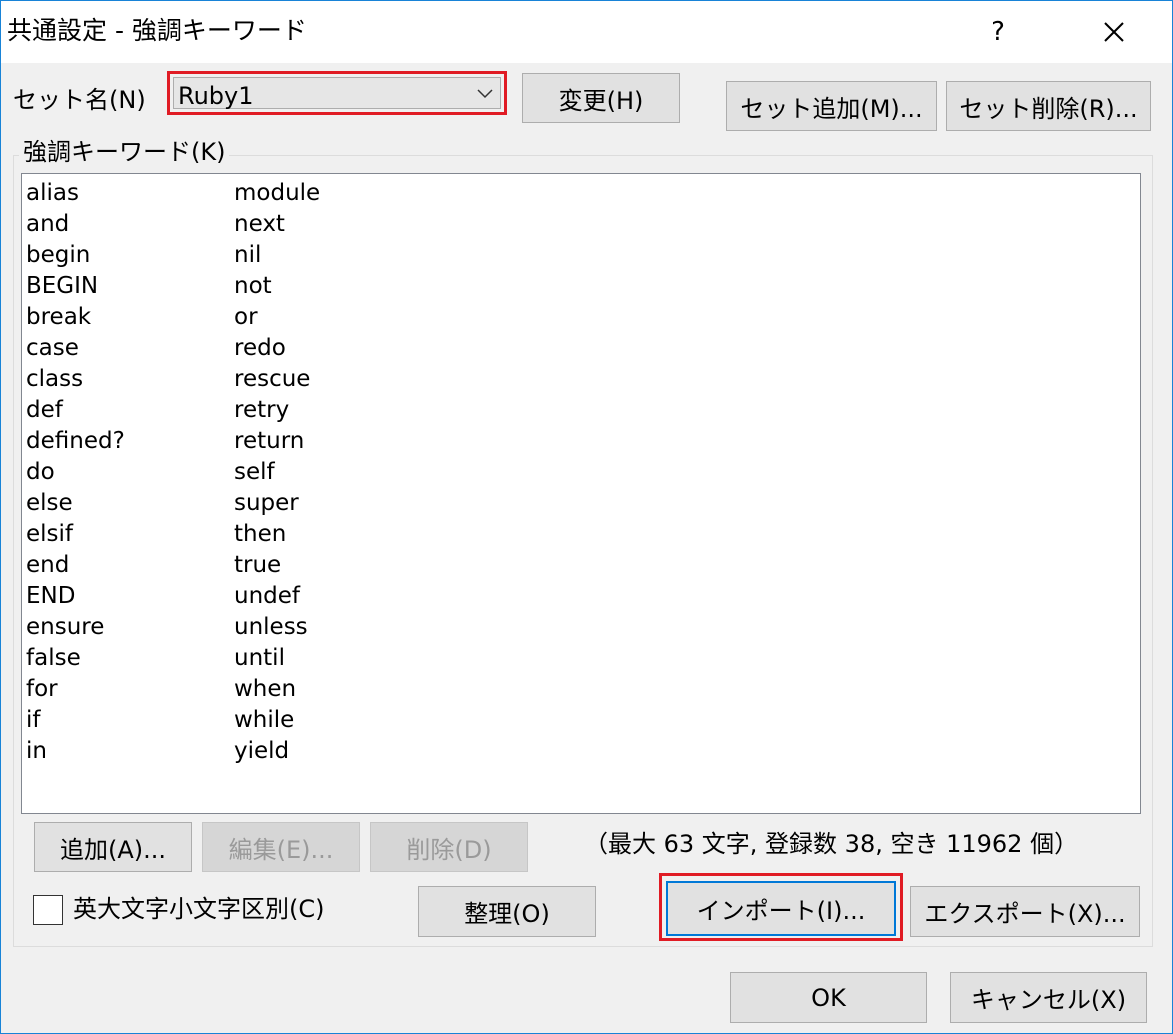  What do you see at coordinates (998, 32) in the screenshot?
I see `help-button: ?` at bounding box center [998, 32].